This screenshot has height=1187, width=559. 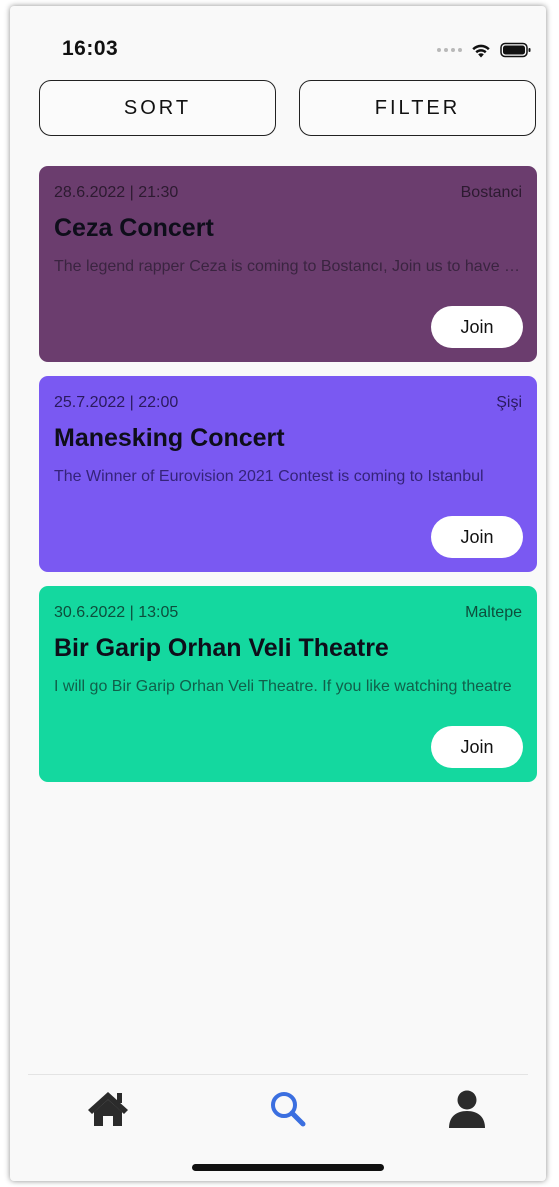 I want to click on event-place: Bostanci, so click(x=491, y=192).